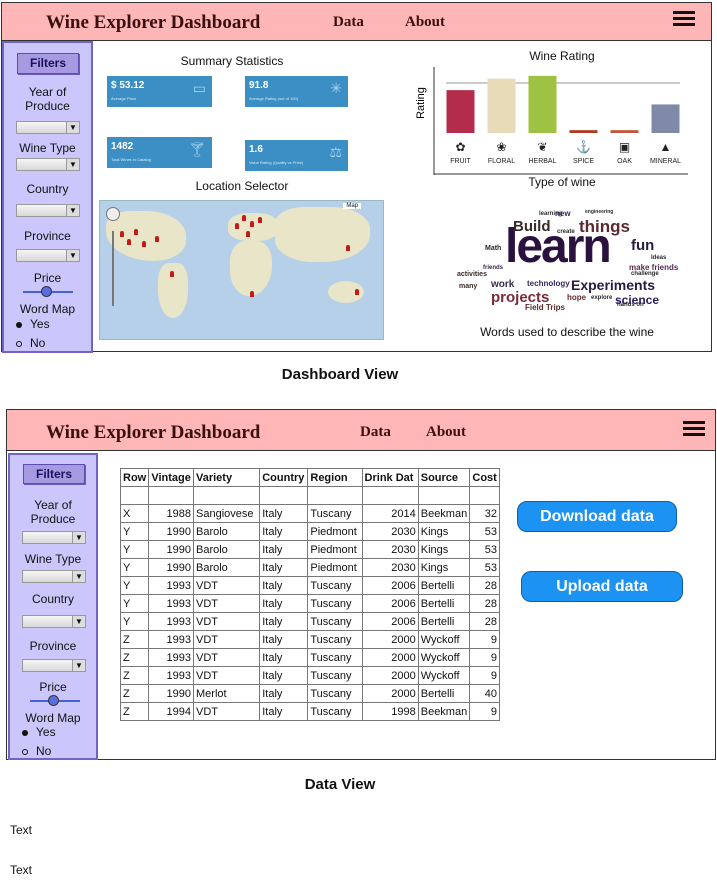 This screenshot has height=881, width=717. I want to click on tick-label: FRUIT, so click(460, 161).